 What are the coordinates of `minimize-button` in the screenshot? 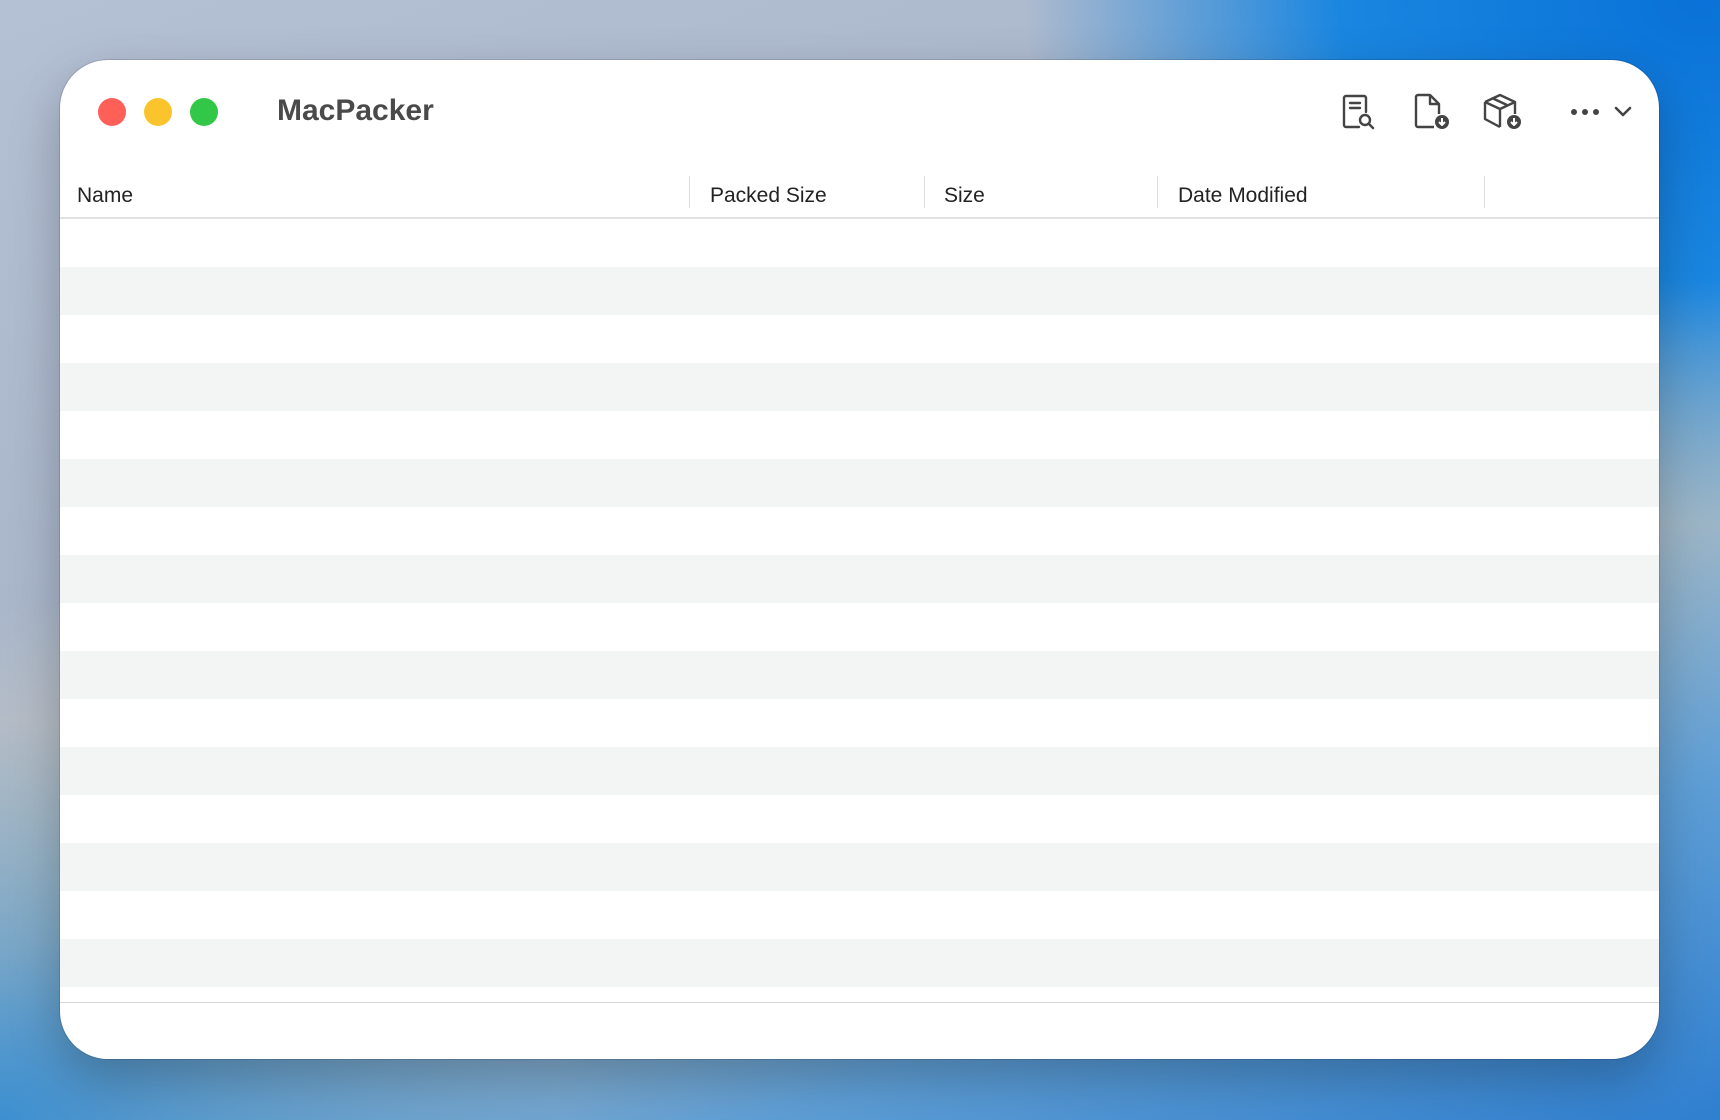 It's located at (158, 112).